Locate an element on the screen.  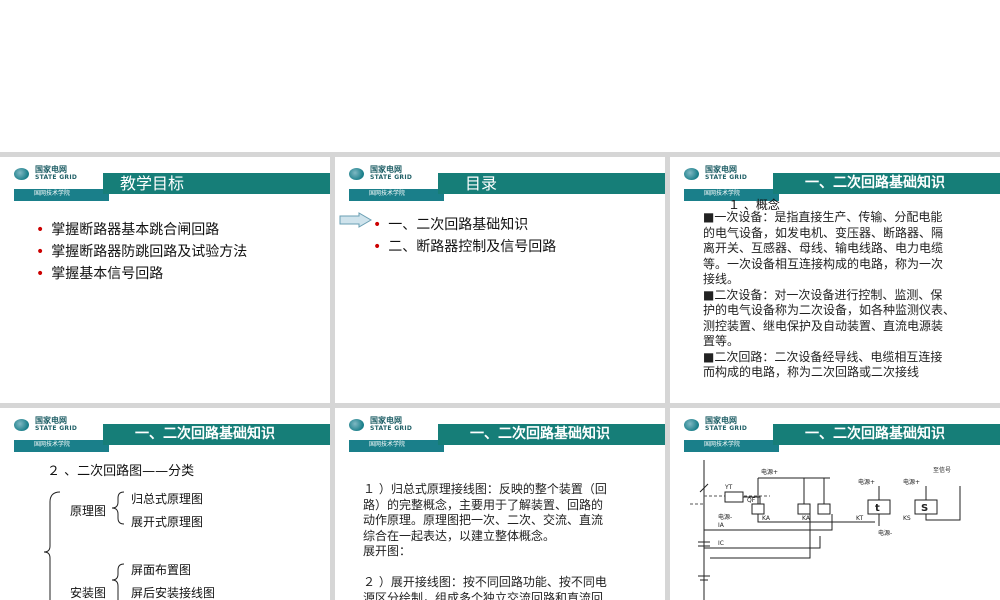
list-item: 屏面布置图 is located at coordinates (161, 570).